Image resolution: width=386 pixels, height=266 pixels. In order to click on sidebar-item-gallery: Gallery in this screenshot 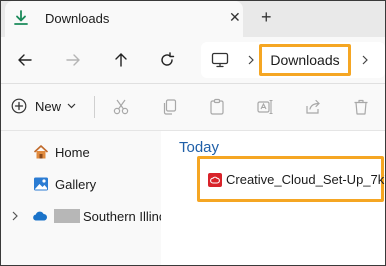, I will do `click(64, 184)`.